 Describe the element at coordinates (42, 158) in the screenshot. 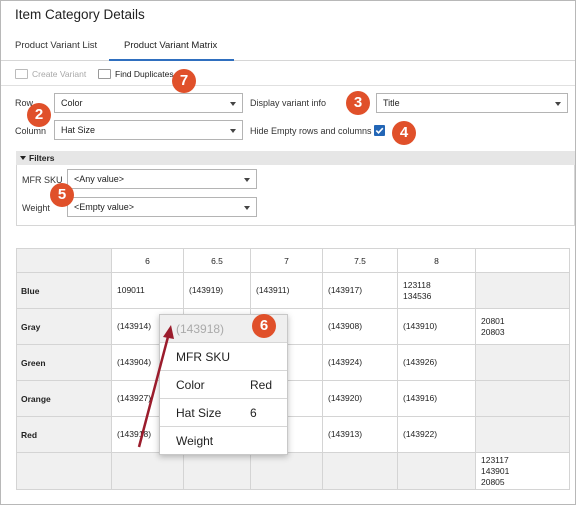

I see `filters-header: Filters` at that location.